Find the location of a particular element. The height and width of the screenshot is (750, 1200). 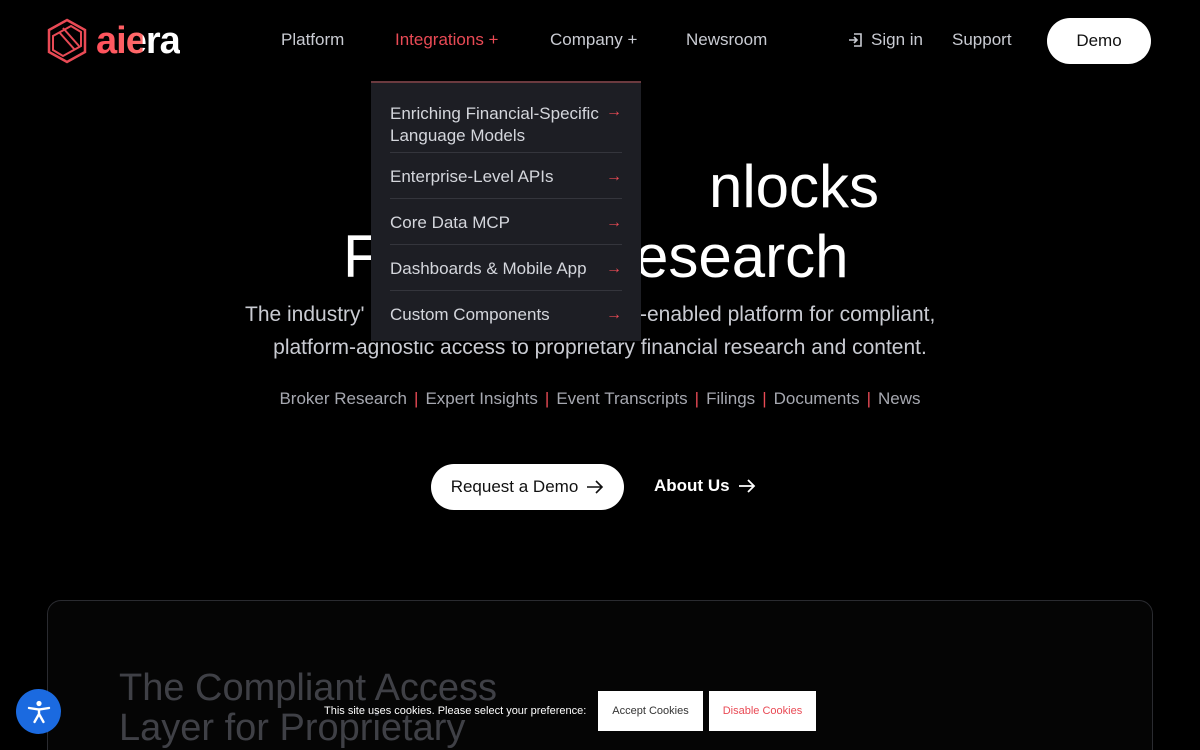

category-item: News is located at coordinates (899, 398).